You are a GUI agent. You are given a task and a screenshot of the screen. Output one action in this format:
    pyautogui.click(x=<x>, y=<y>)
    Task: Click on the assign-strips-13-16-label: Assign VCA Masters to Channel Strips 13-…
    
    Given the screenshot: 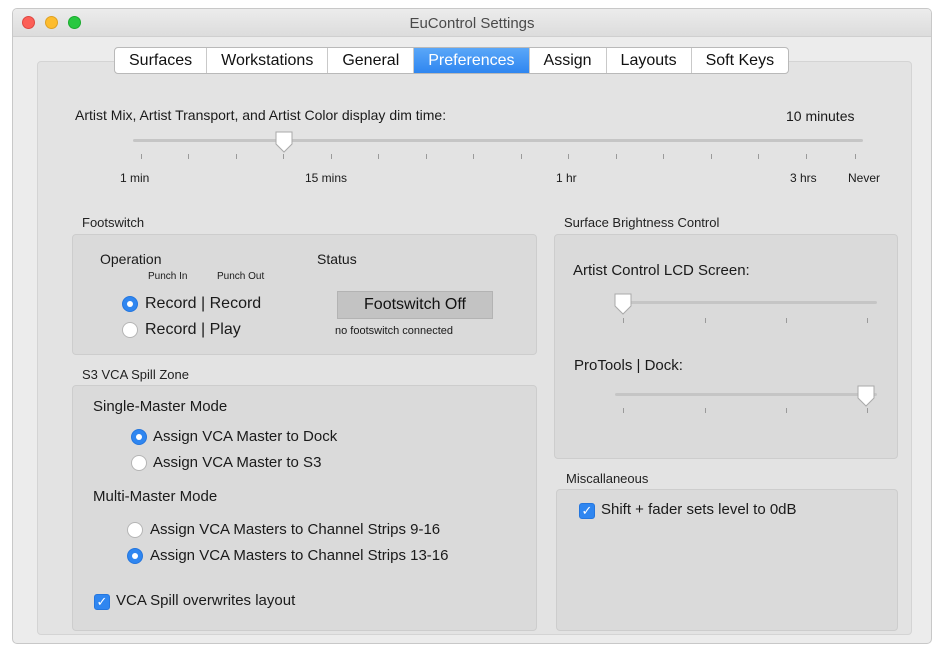 What is the action you would take?
    pyautogui.click(x=299, y=555)
    